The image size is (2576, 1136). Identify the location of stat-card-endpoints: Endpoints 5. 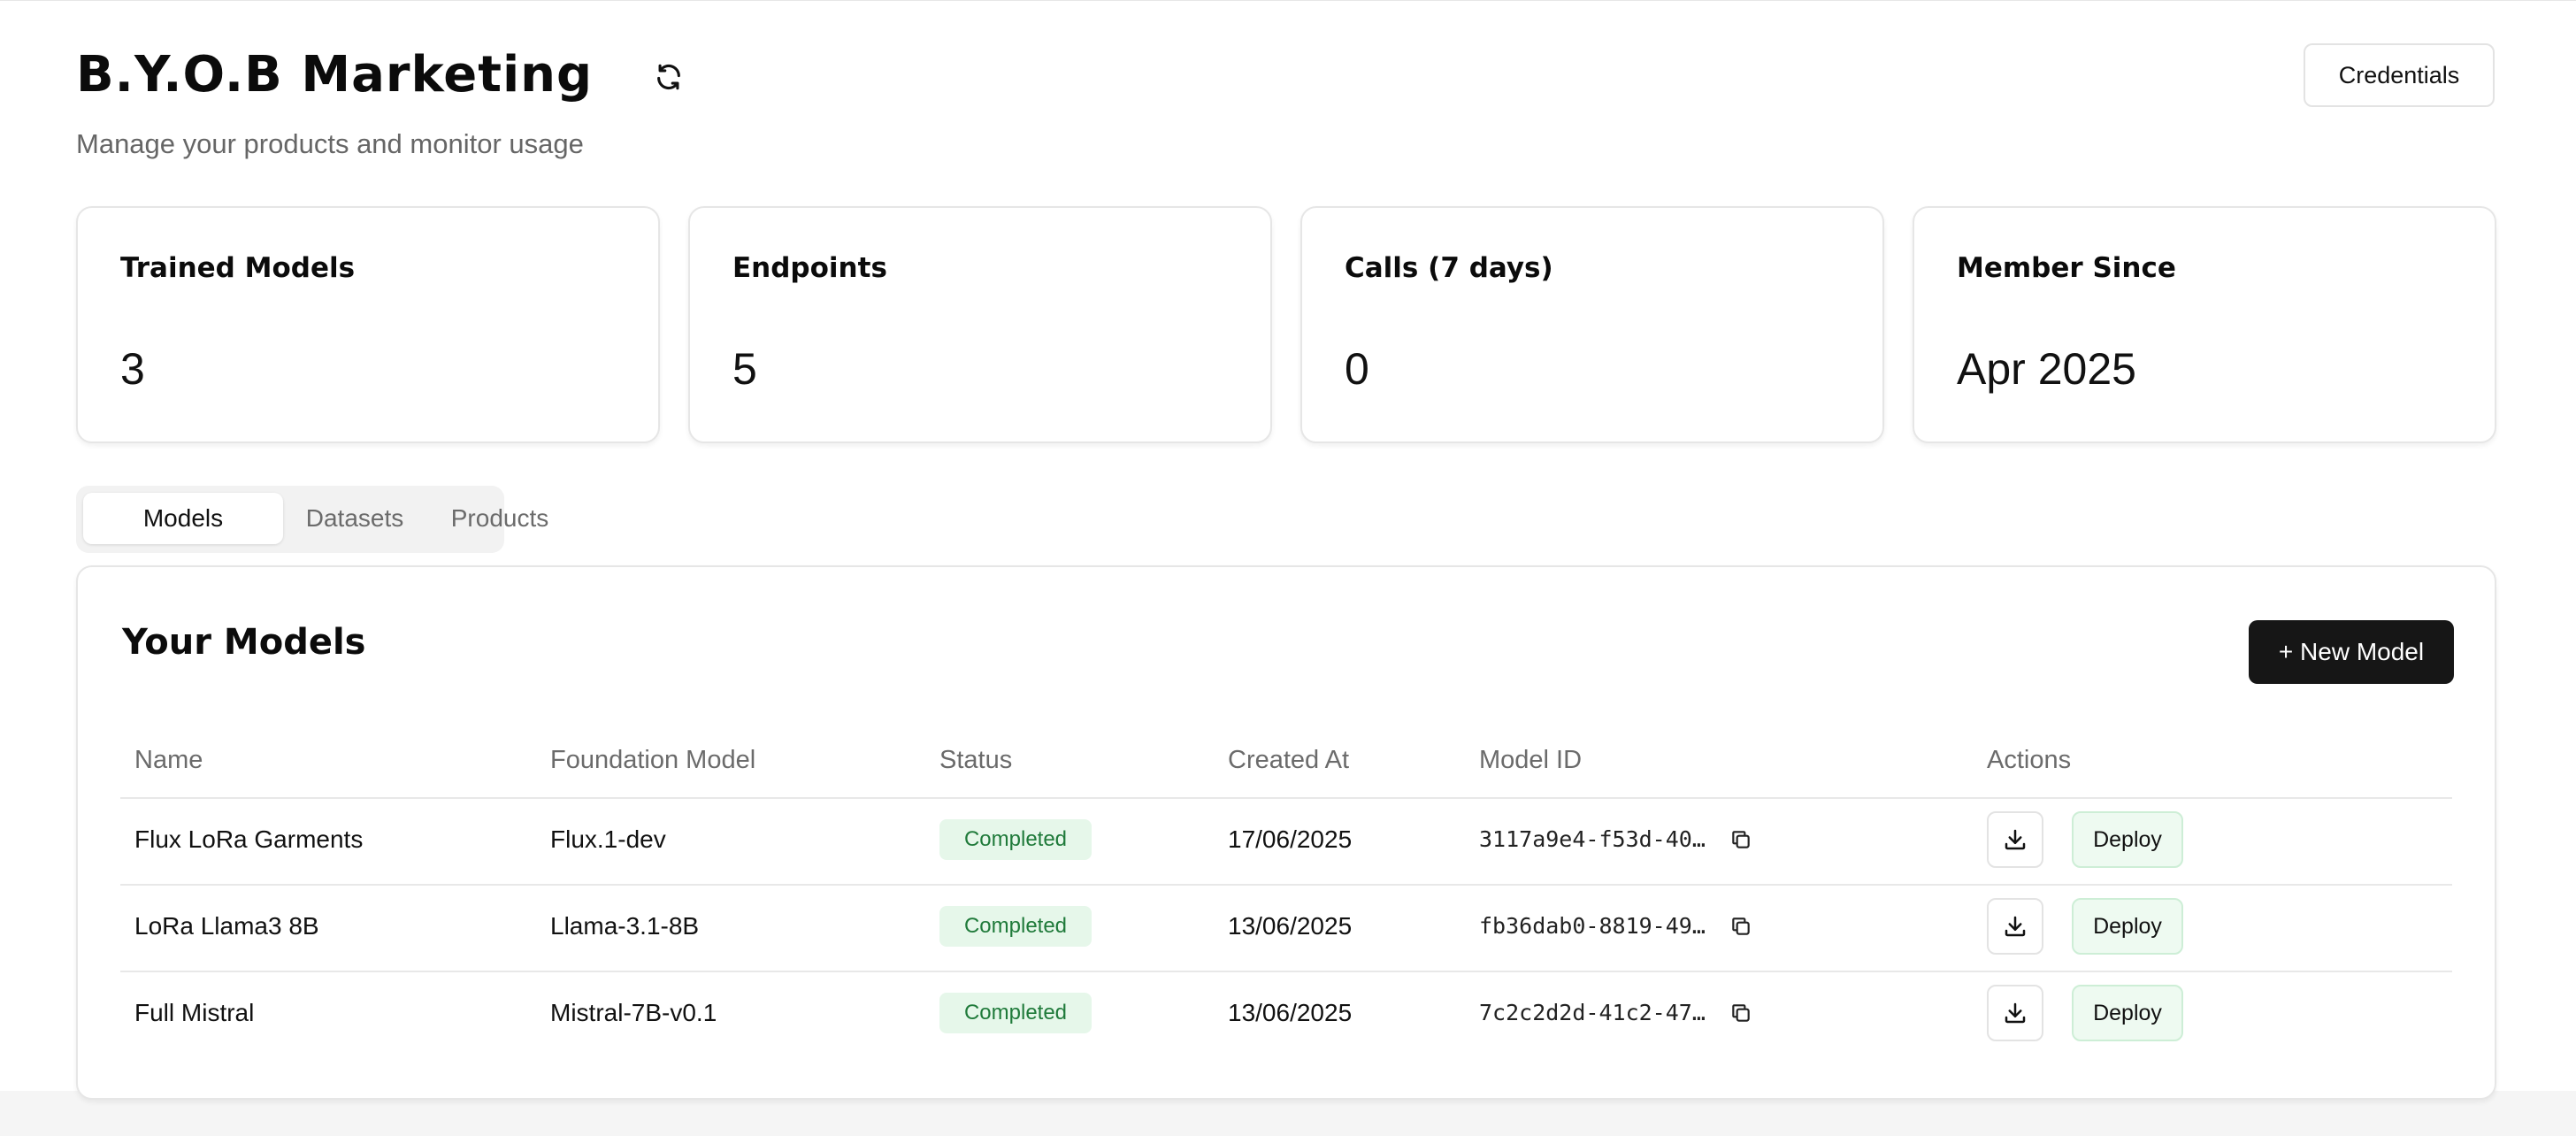
(980, 324).